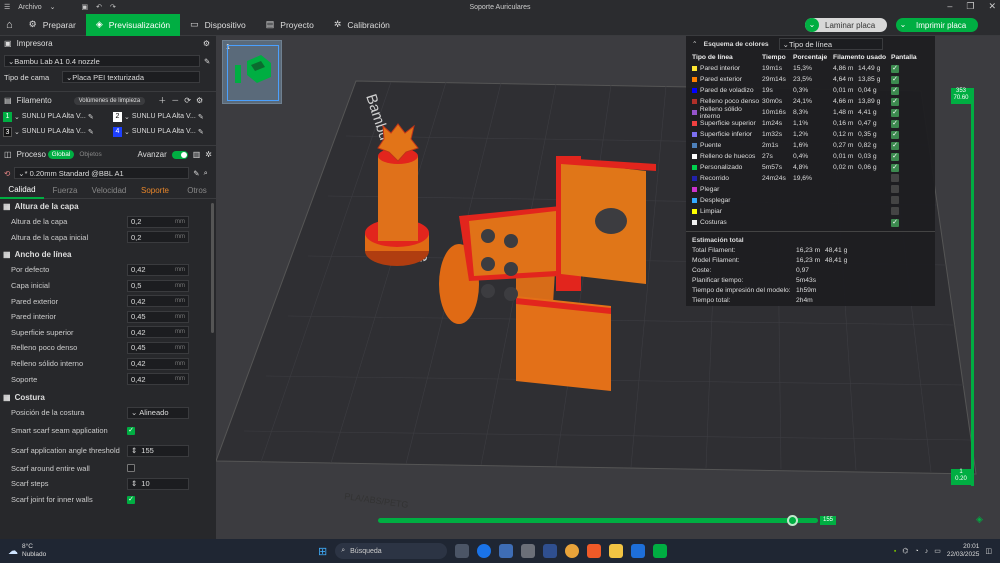 The width and height of the screenshot is (1000, 563). Describe the element at coordinates (212, 268) in the screenshot. I see `scrollbar` at that location.